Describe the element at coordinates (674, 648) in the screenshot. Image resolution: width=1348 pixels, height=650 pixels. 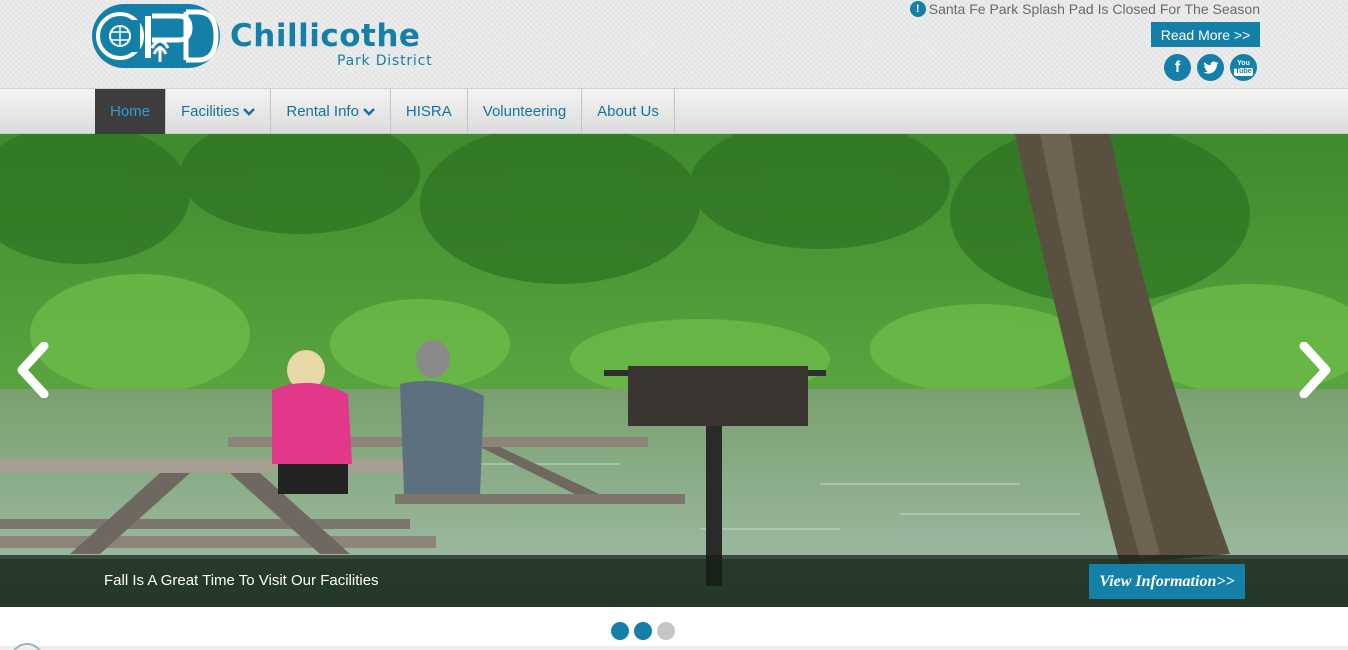
I see `content-divider` at that location.